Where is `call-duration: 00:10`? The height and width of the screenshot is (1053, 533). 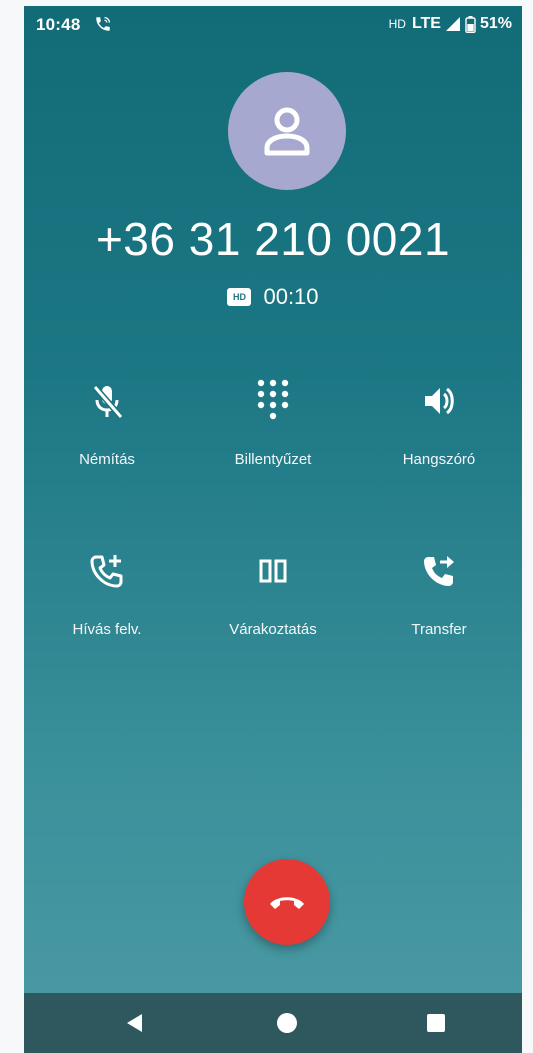 call-duration: 00:10 is located at coordinates (291, 296).